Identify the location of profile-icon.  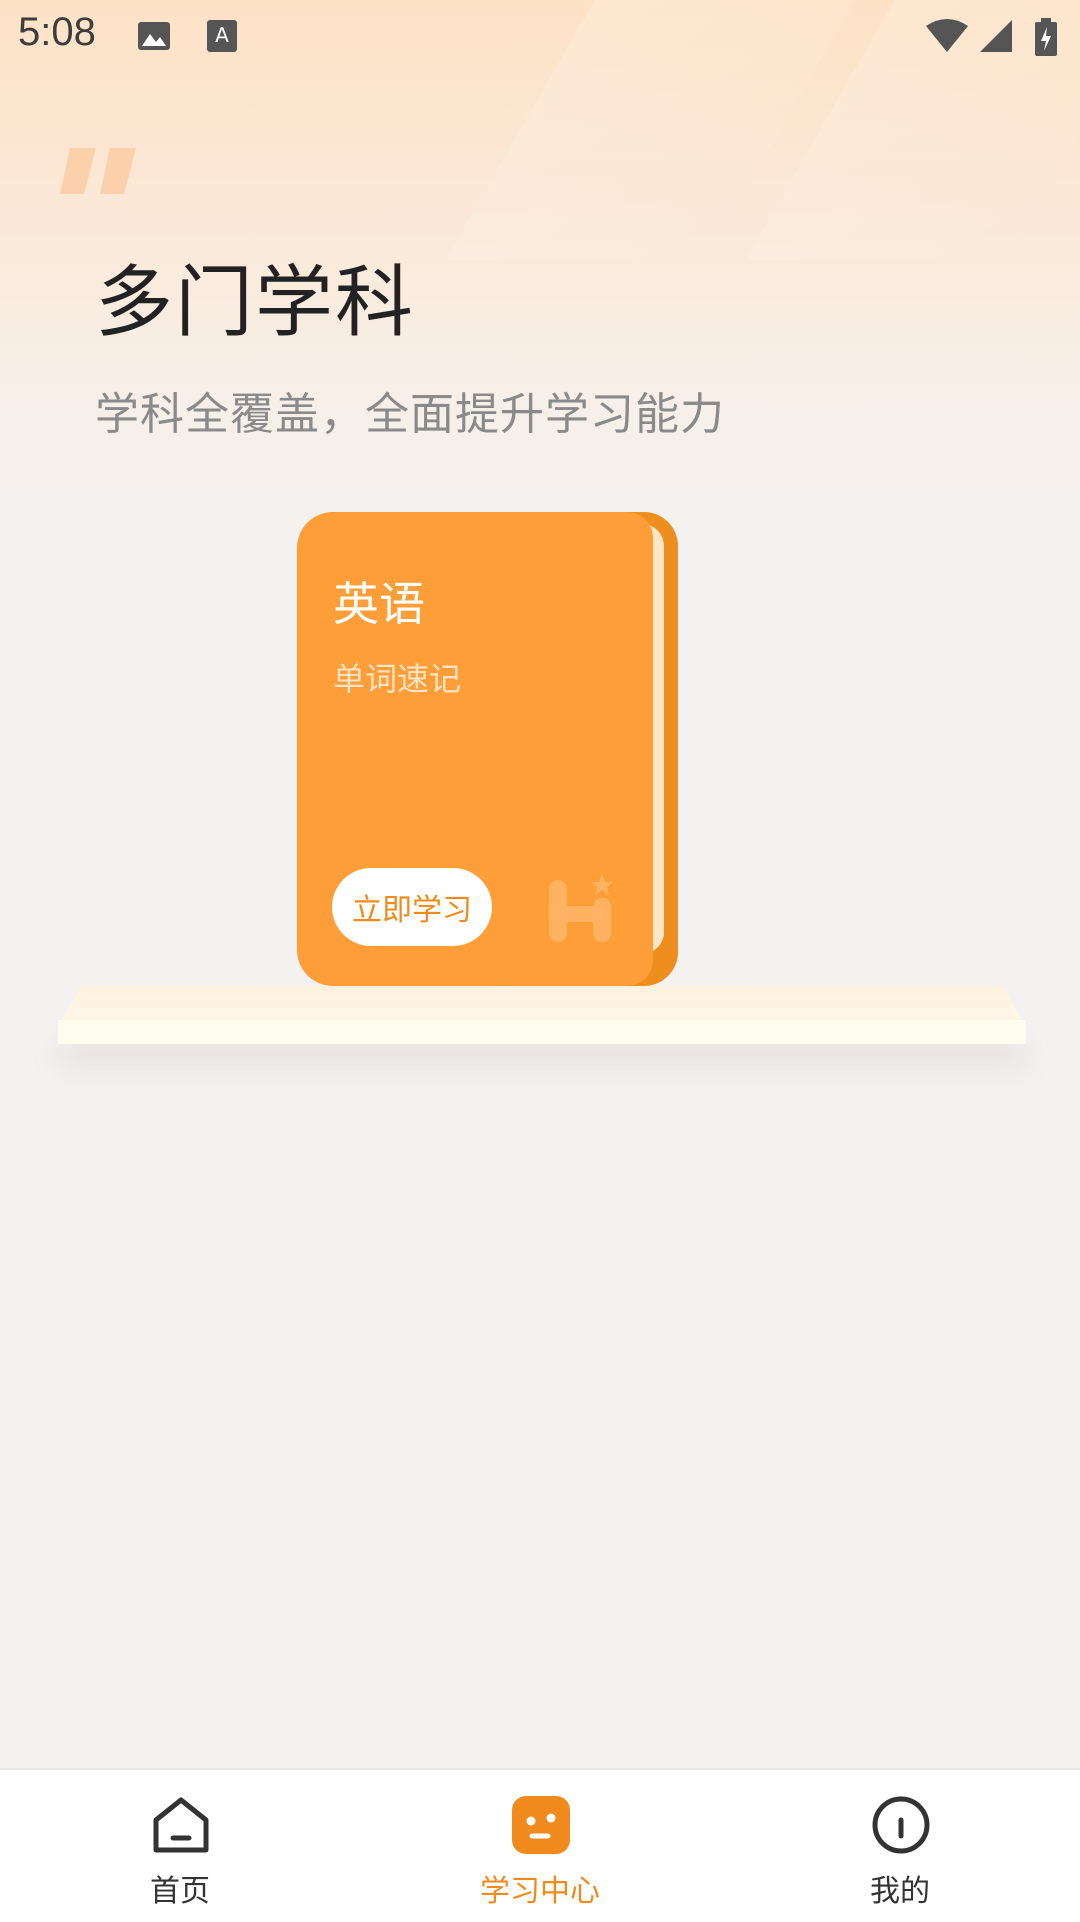
(901, 1825).